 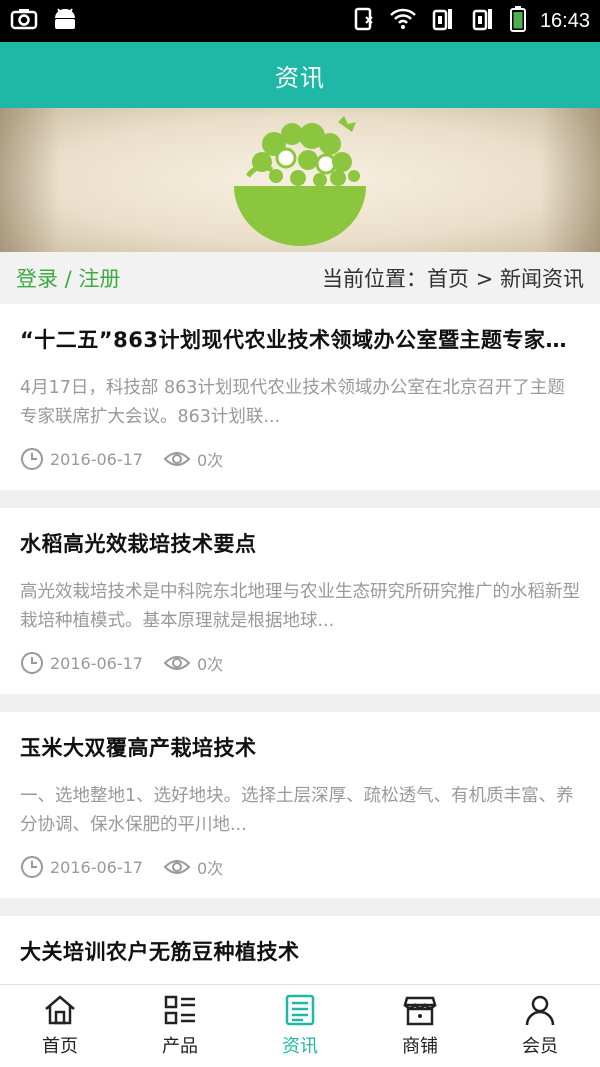 I want to click on nav-item-news: 资讯, so click(x=300, y=1026).